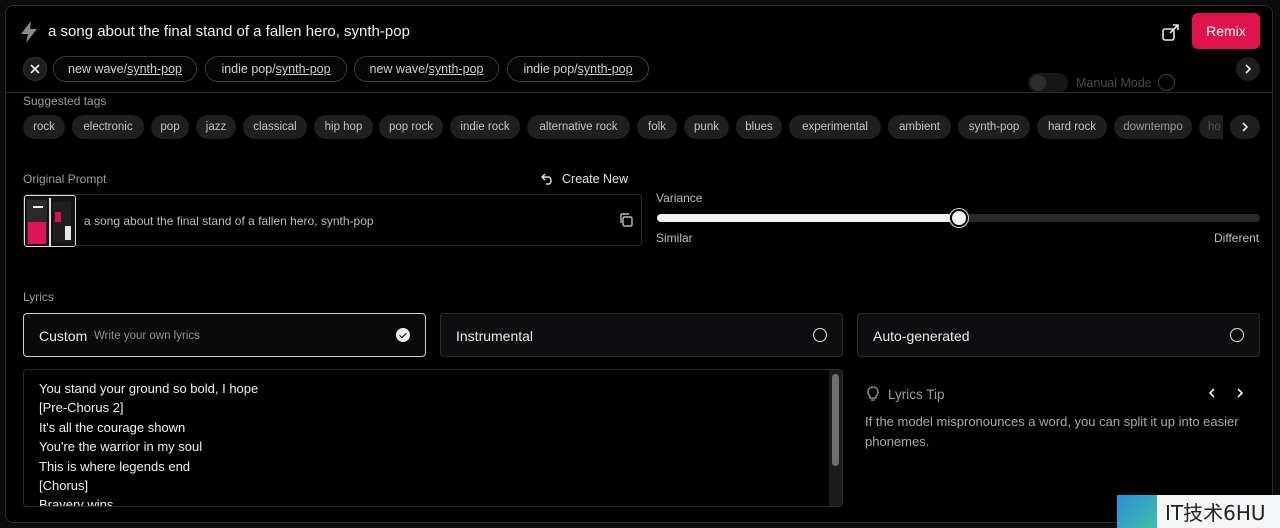 The height and width of the screenshot is (528, 1280). Describe the element at coordinates (1137, 511) in the screenshot. I see `watermark-logo-icon` at that location.